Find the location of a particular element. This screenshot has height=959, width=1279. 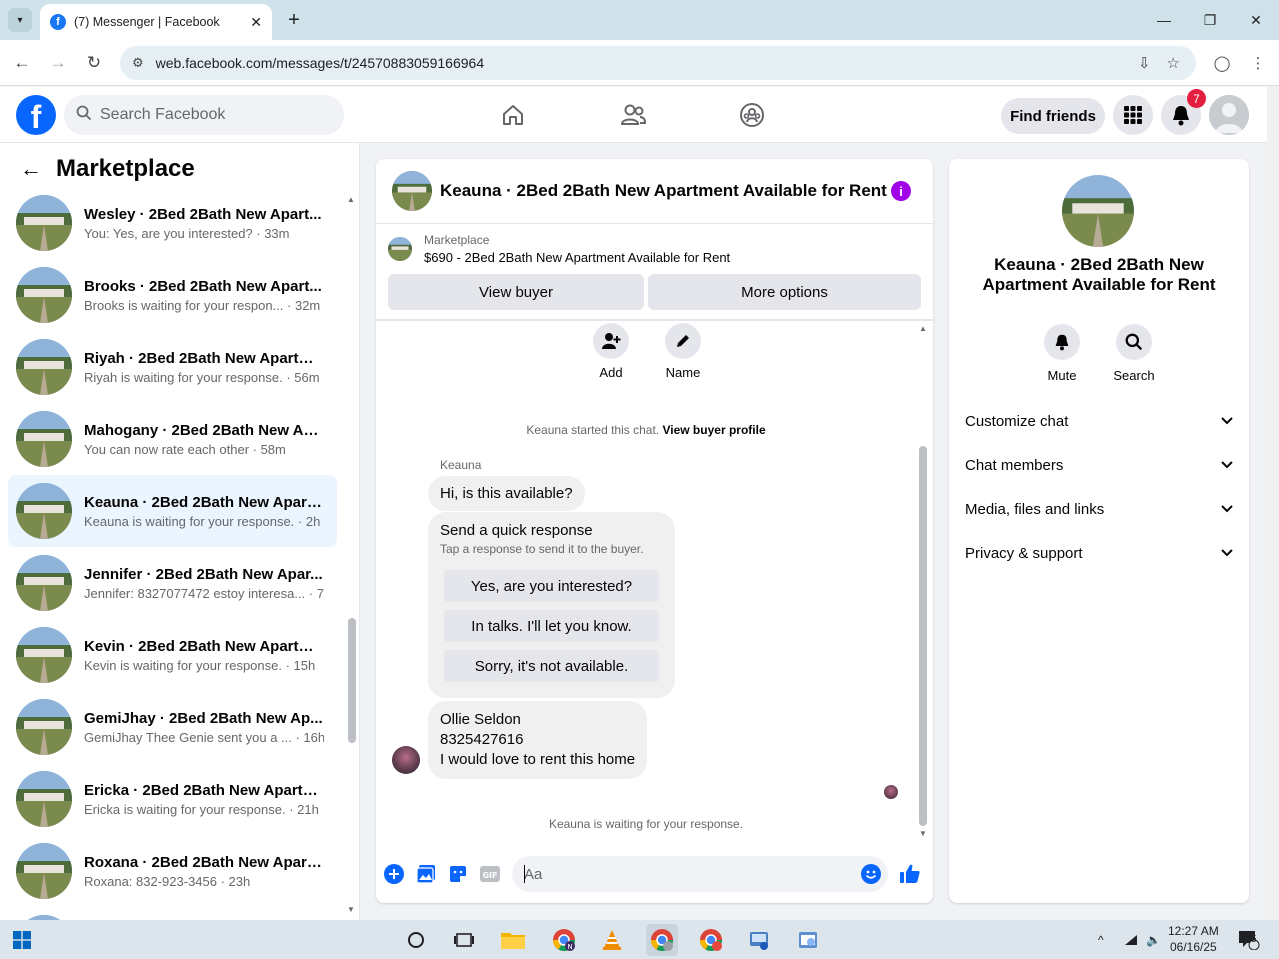

tab-close-icon: ✕ is located at coordinates (256, 22).